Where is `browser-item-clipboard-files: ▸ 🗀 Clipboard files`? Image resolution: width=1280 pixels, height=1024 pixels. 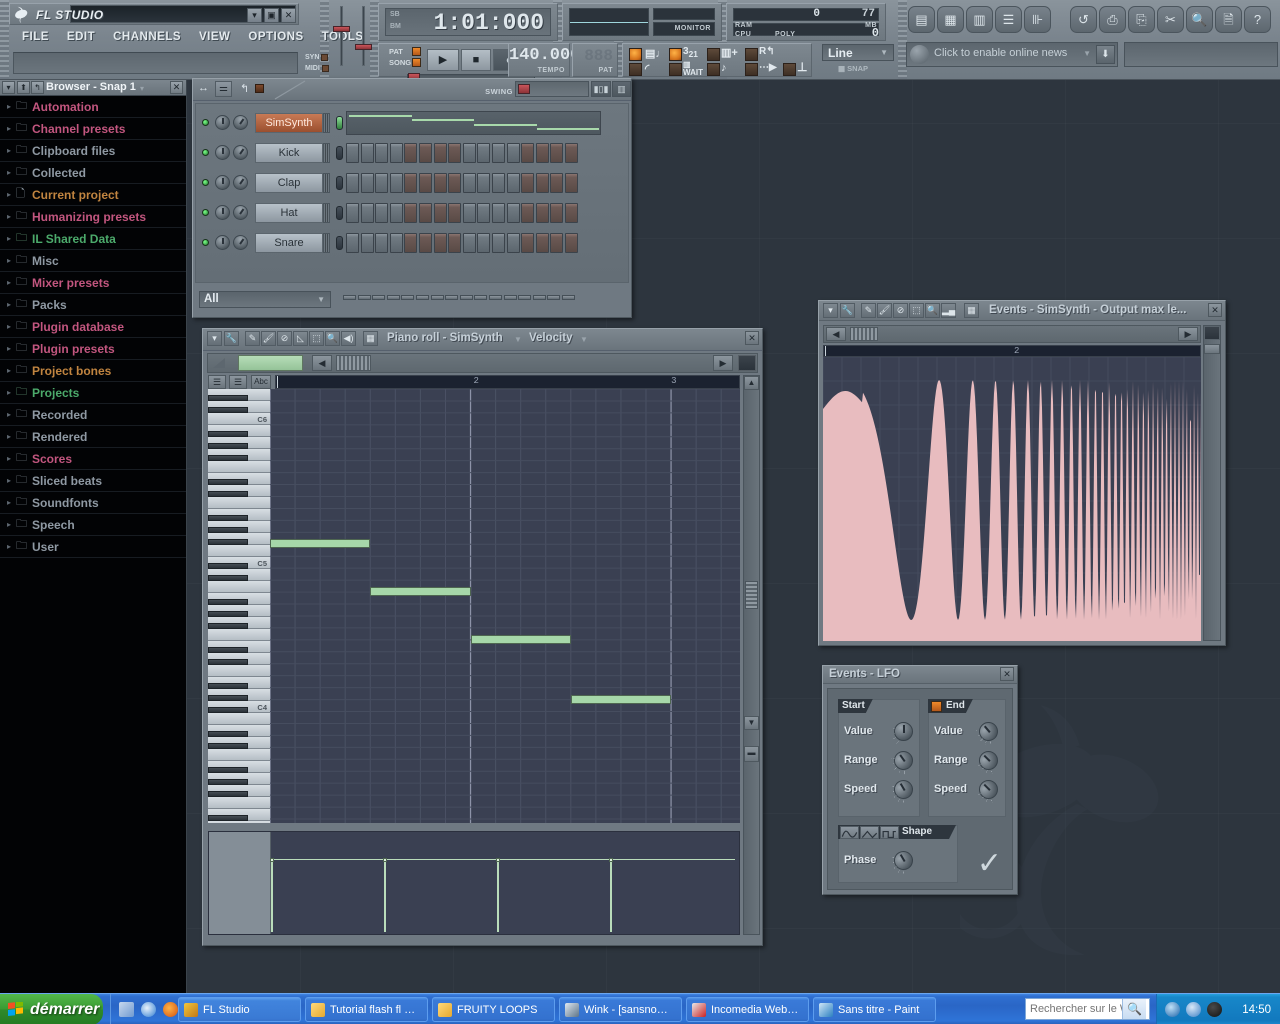 browser-item-clipboard-files: ▸ 🗀 Clipboard files is located at coordinates (93, 151).